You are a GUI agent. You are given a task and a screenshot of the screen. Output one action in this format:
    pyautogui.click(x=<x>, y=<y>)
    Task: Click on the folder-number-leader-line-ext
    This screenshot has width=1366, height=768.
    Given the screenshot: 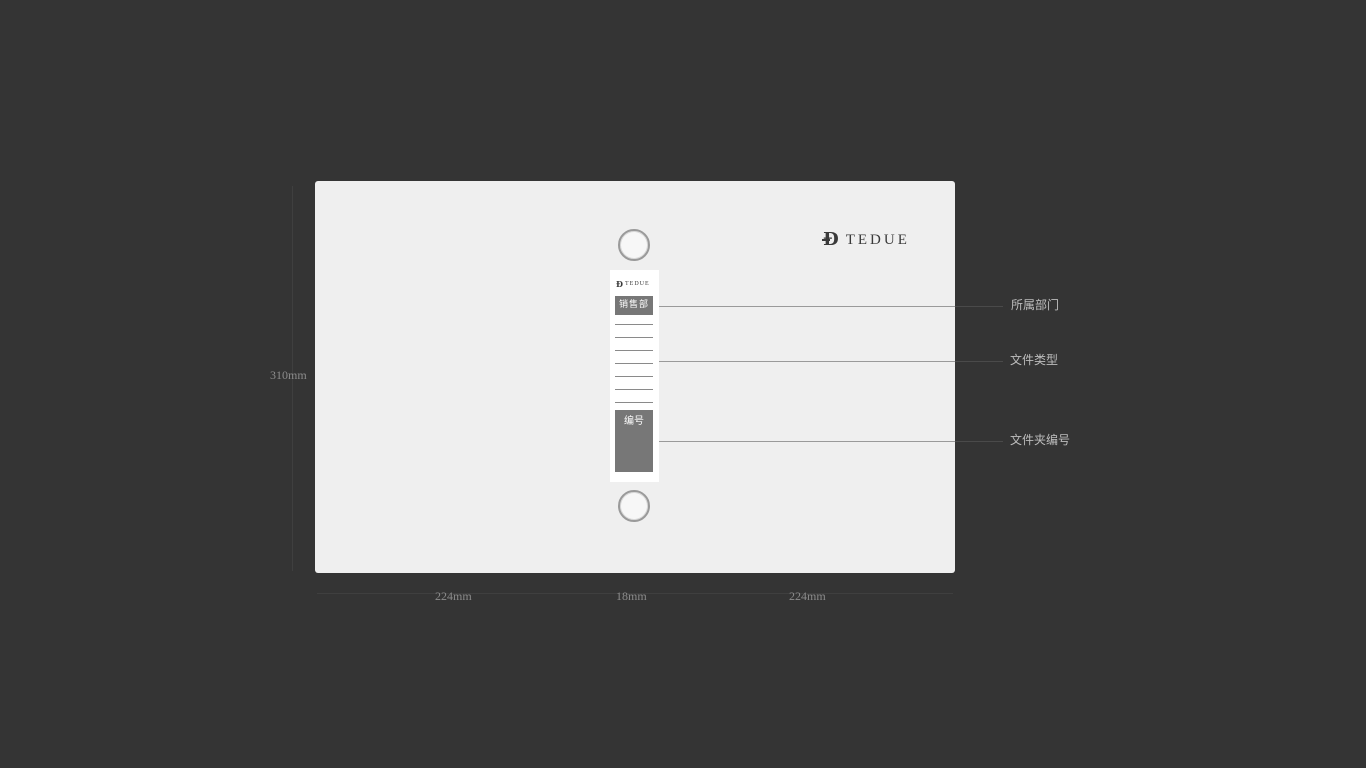 What is the action you would take?
    pyautogui.click(x=979, y=441)
    